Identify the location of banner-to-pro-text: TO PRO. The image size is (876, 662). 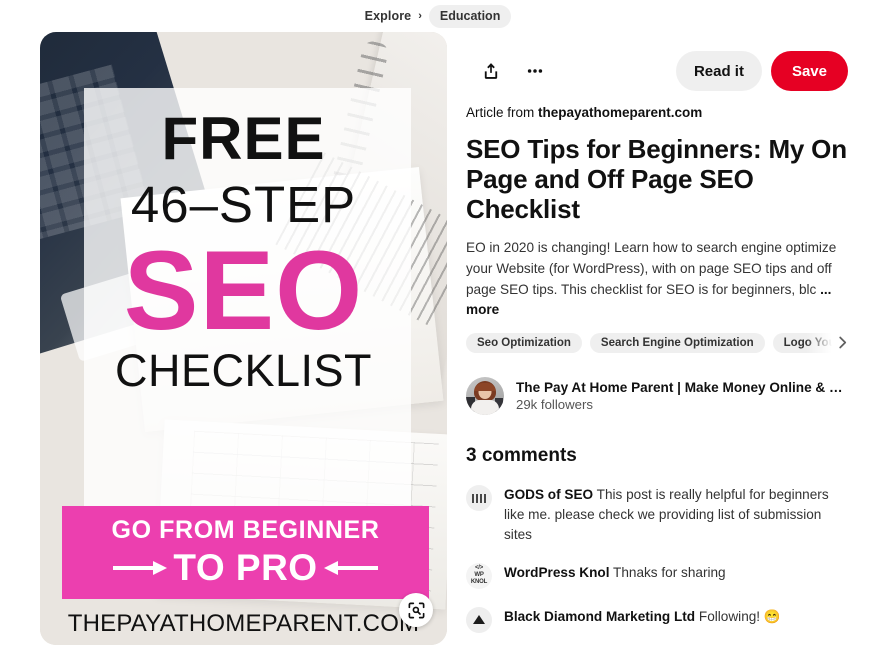
(245, 567).